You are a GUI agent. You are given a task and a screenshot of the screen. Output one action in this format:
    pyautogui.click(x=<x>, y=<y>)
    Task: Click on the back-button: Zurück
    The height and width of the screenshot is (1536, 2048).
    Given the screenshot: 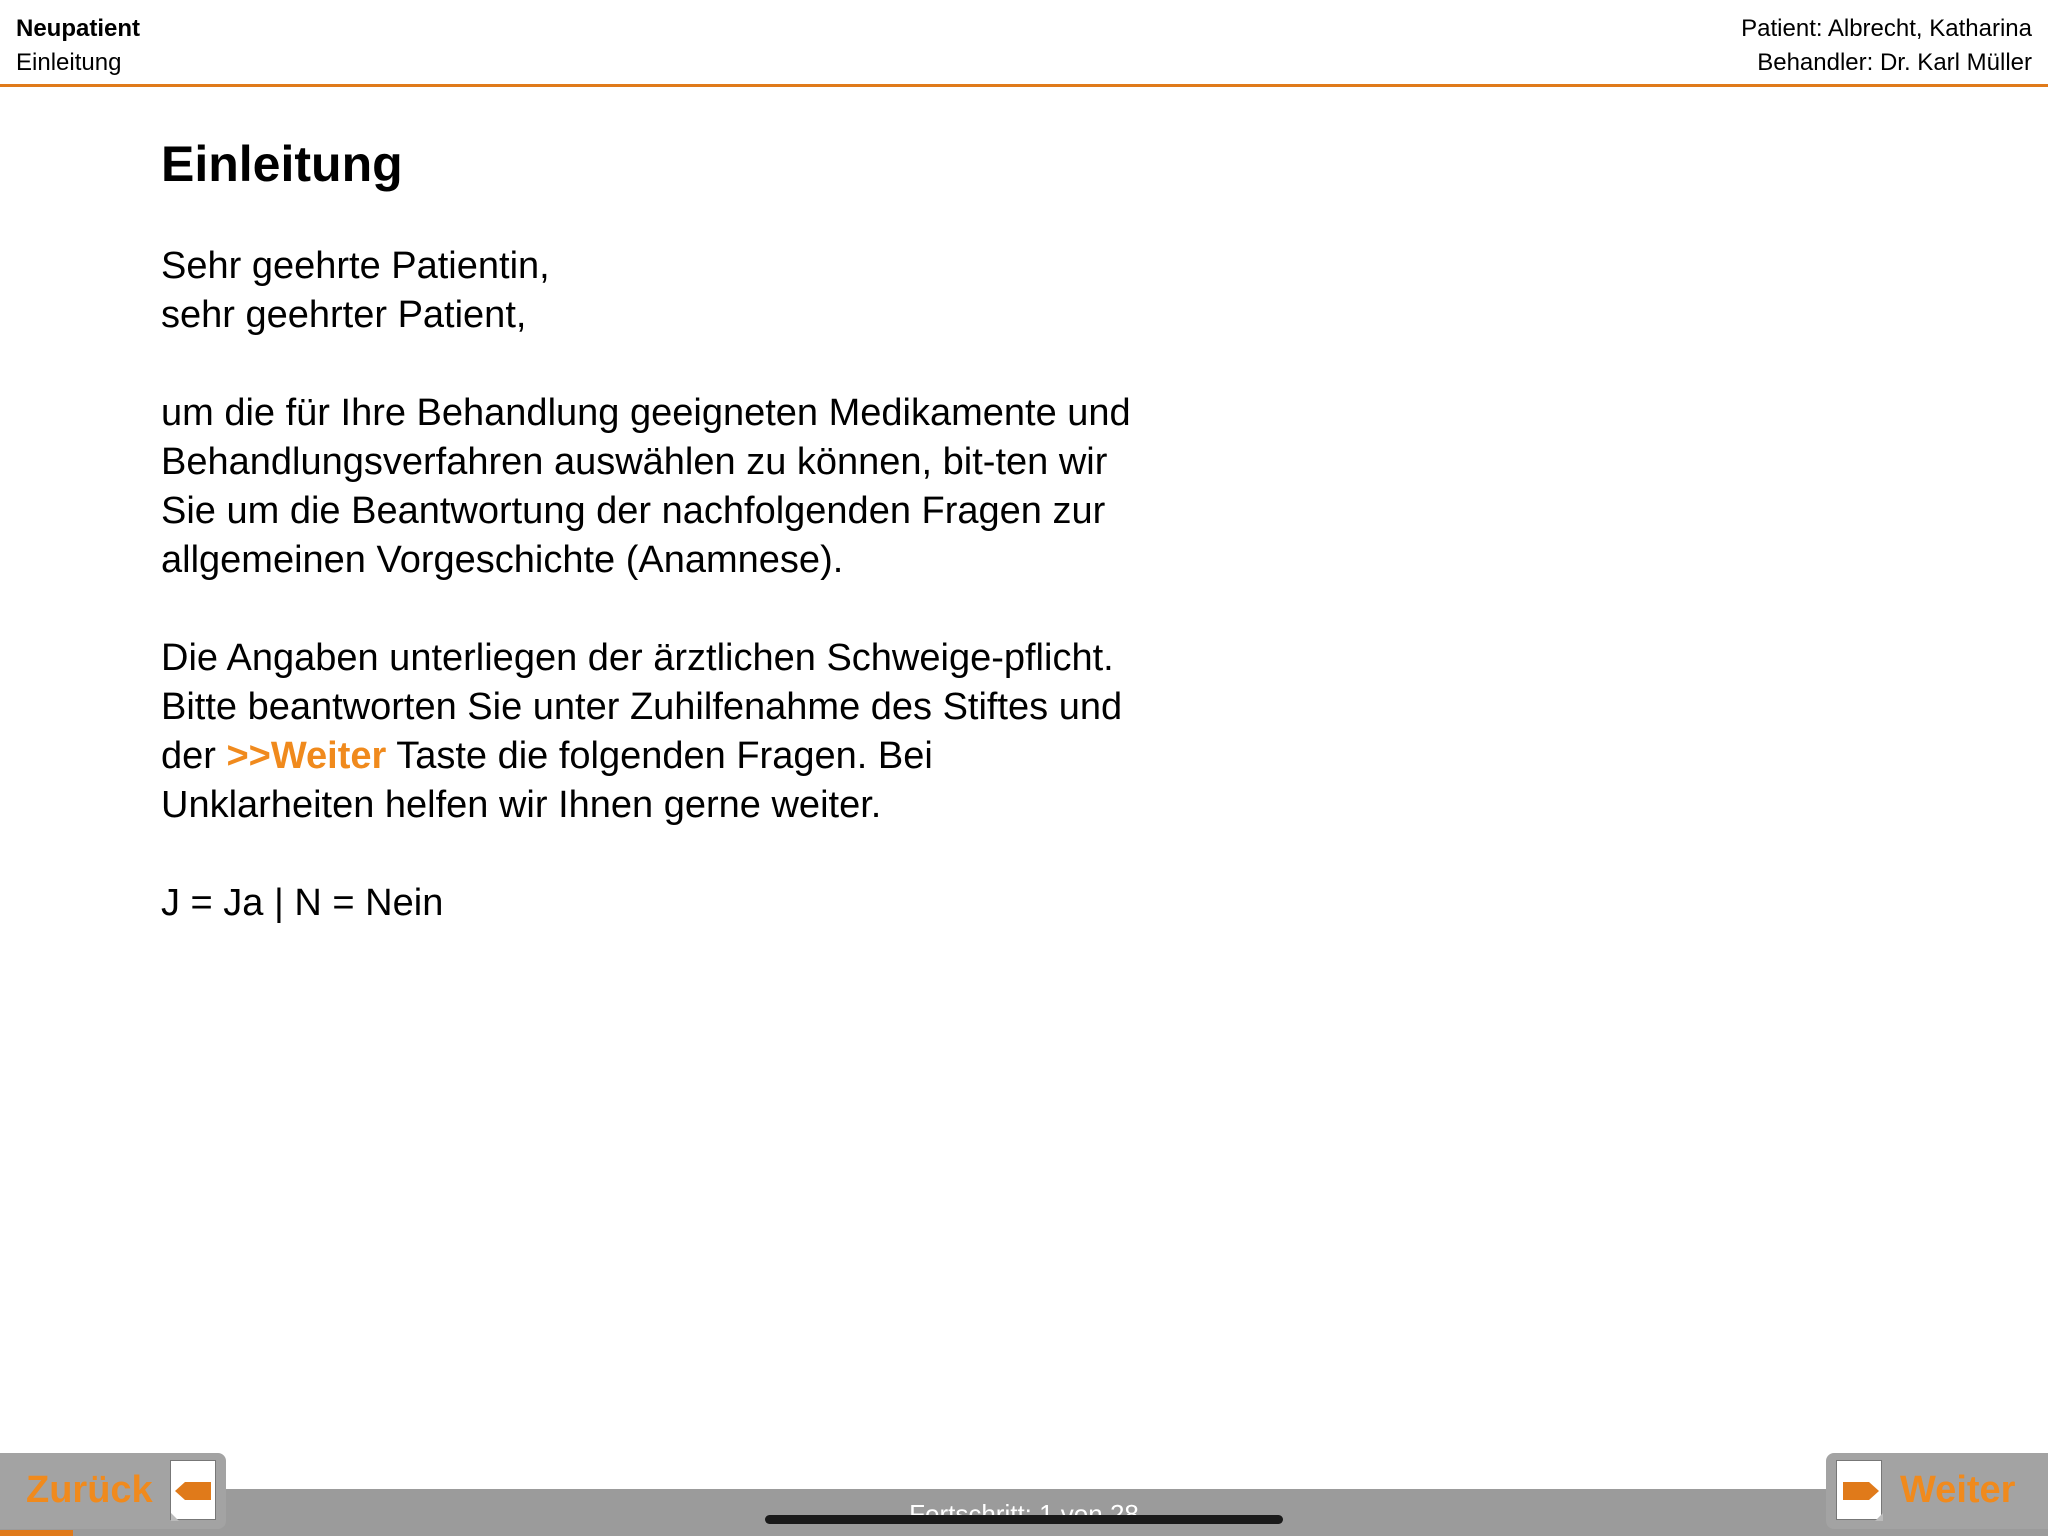 What is the action you would take?
    pyautogui.click(x=113, y=1491)
    